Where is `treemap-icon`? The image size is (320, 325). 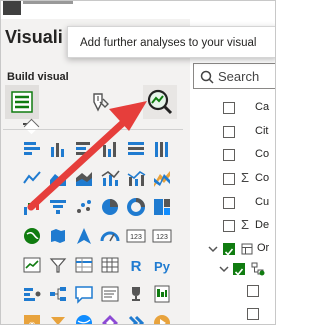
treemap-icon is located at coordinates (162, 207).